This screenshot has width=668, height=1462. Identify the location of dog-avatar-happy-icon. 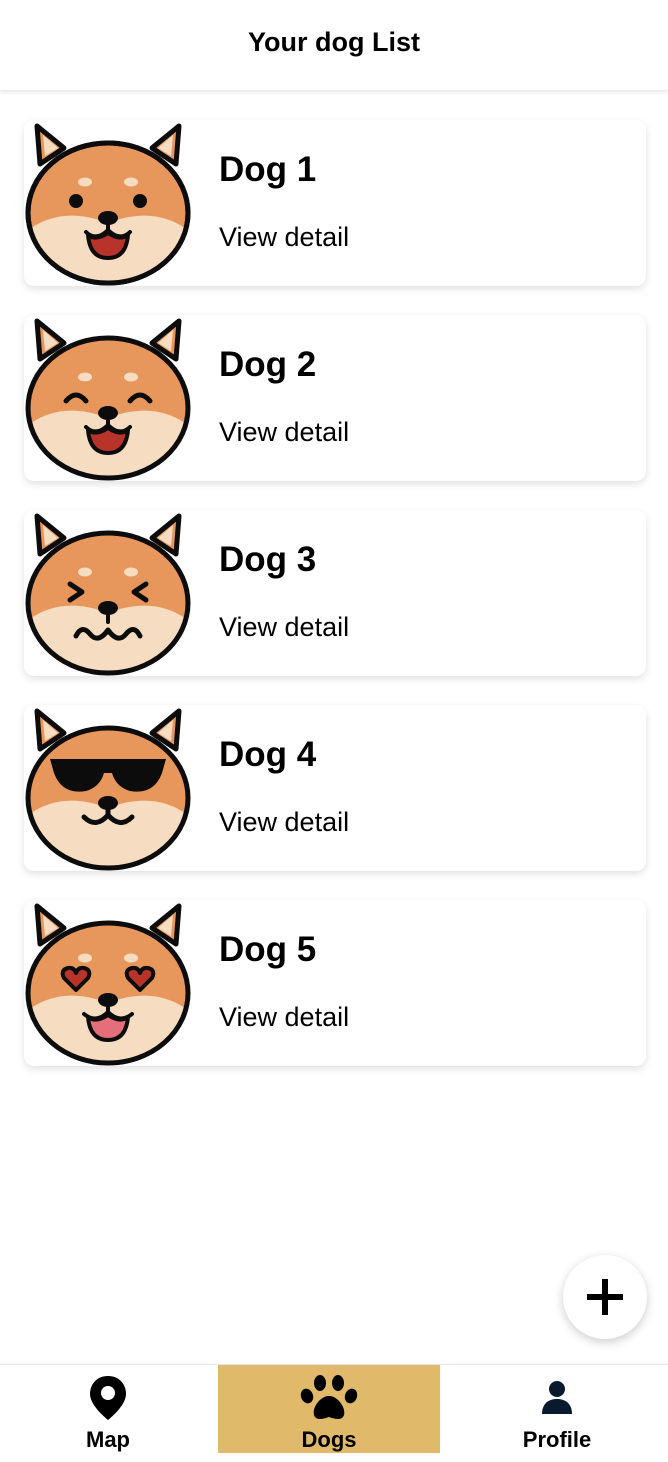
(108, 202).